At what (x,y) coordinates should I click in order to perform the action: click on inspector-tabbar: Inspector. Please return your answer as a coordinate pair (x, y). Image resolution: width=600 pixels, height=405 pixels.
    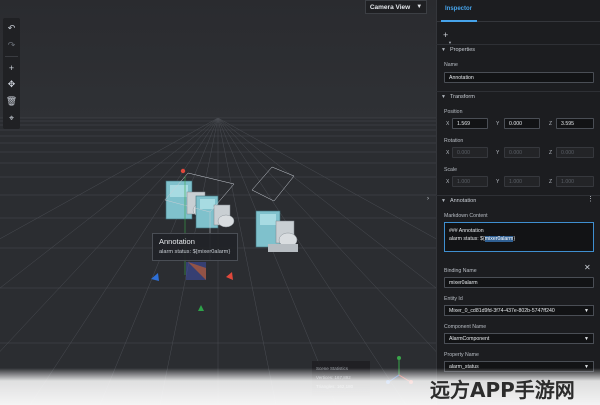
    Looking at the image, I should click on (518, 11).